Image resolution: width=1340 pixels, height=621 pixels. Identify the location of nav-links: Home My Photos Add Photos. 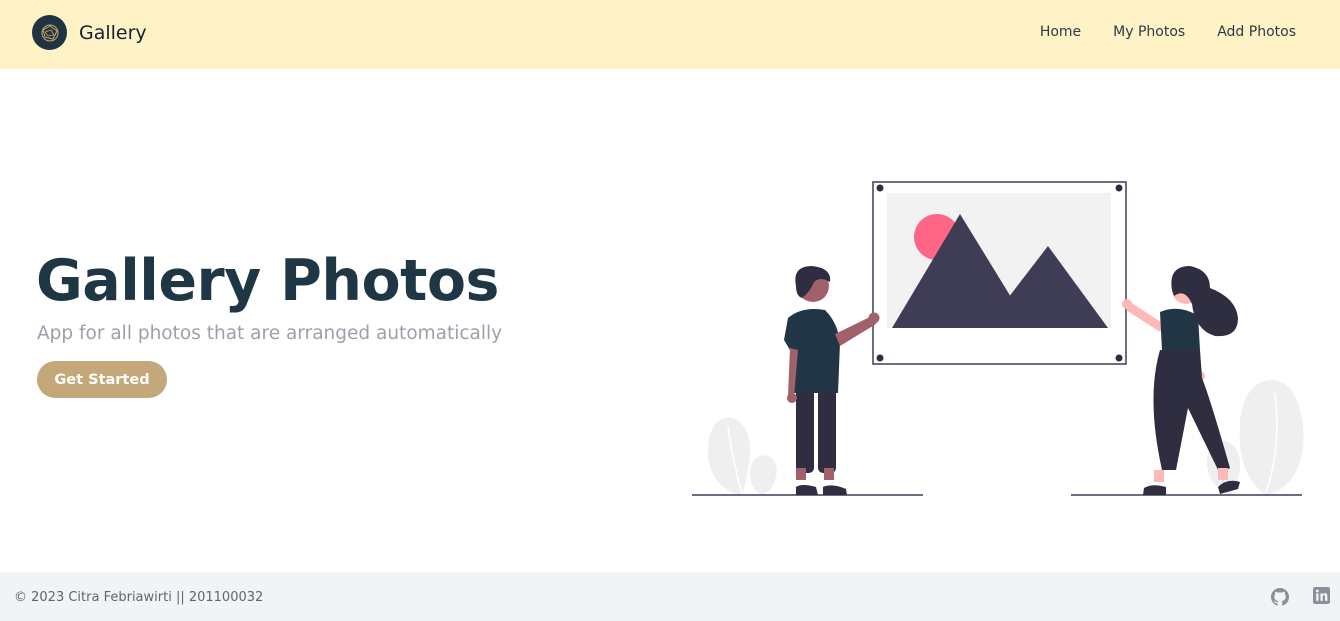
(1168, 32).